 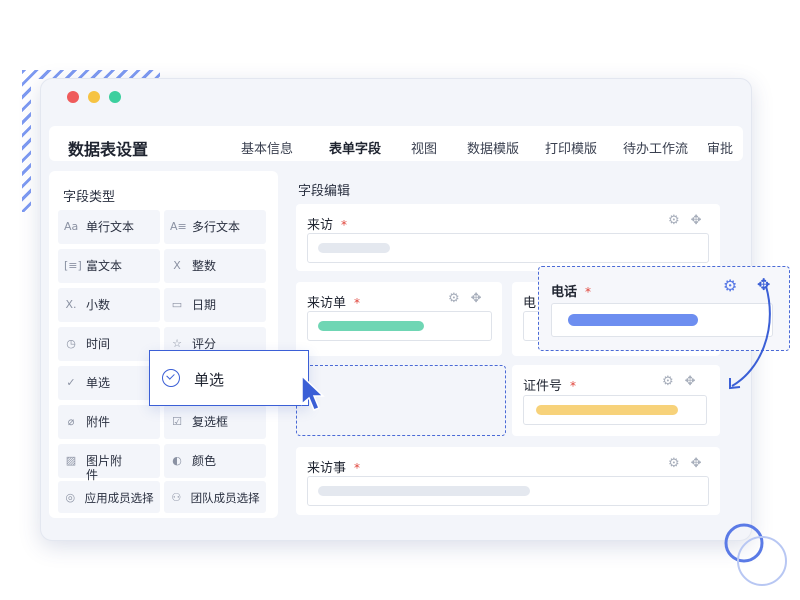 I want to click on tab-views: 视图, so click(x=424, y=147).